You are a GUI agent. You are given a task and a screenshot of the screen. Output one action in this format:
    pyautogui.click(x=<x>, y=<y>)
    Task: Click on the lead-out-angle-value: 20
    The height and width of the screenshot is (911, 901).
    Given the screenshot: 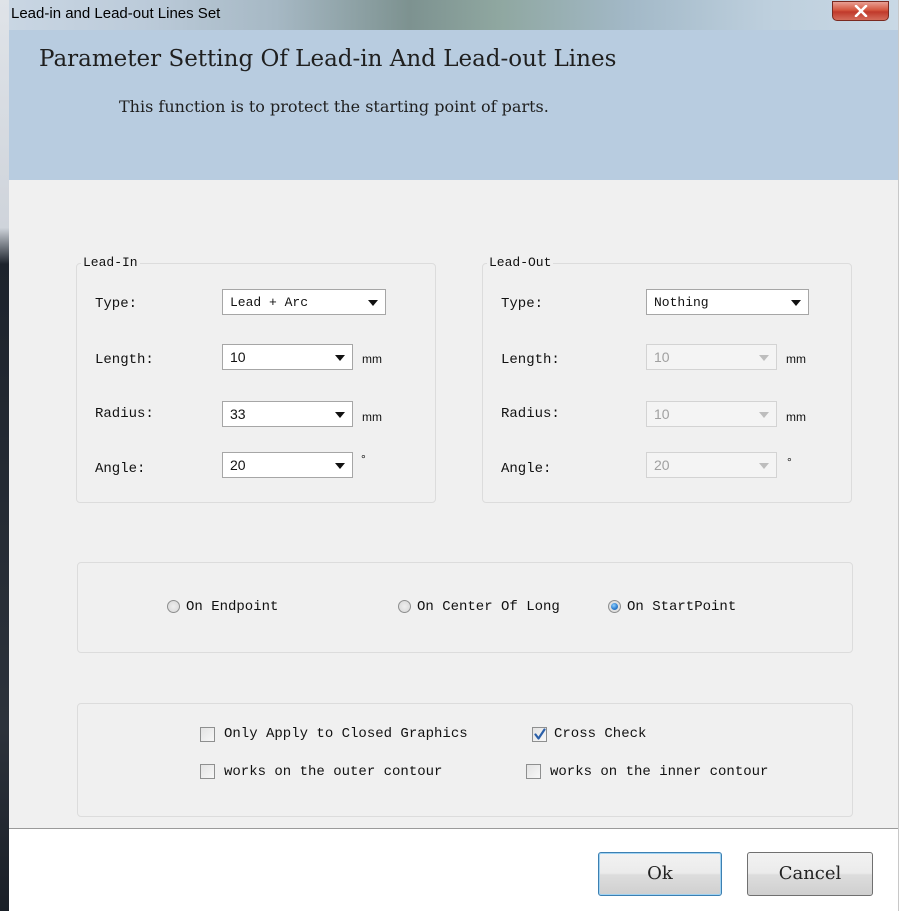 What is the action you would take?
    pyautogui.click(x=662, y=465)
    